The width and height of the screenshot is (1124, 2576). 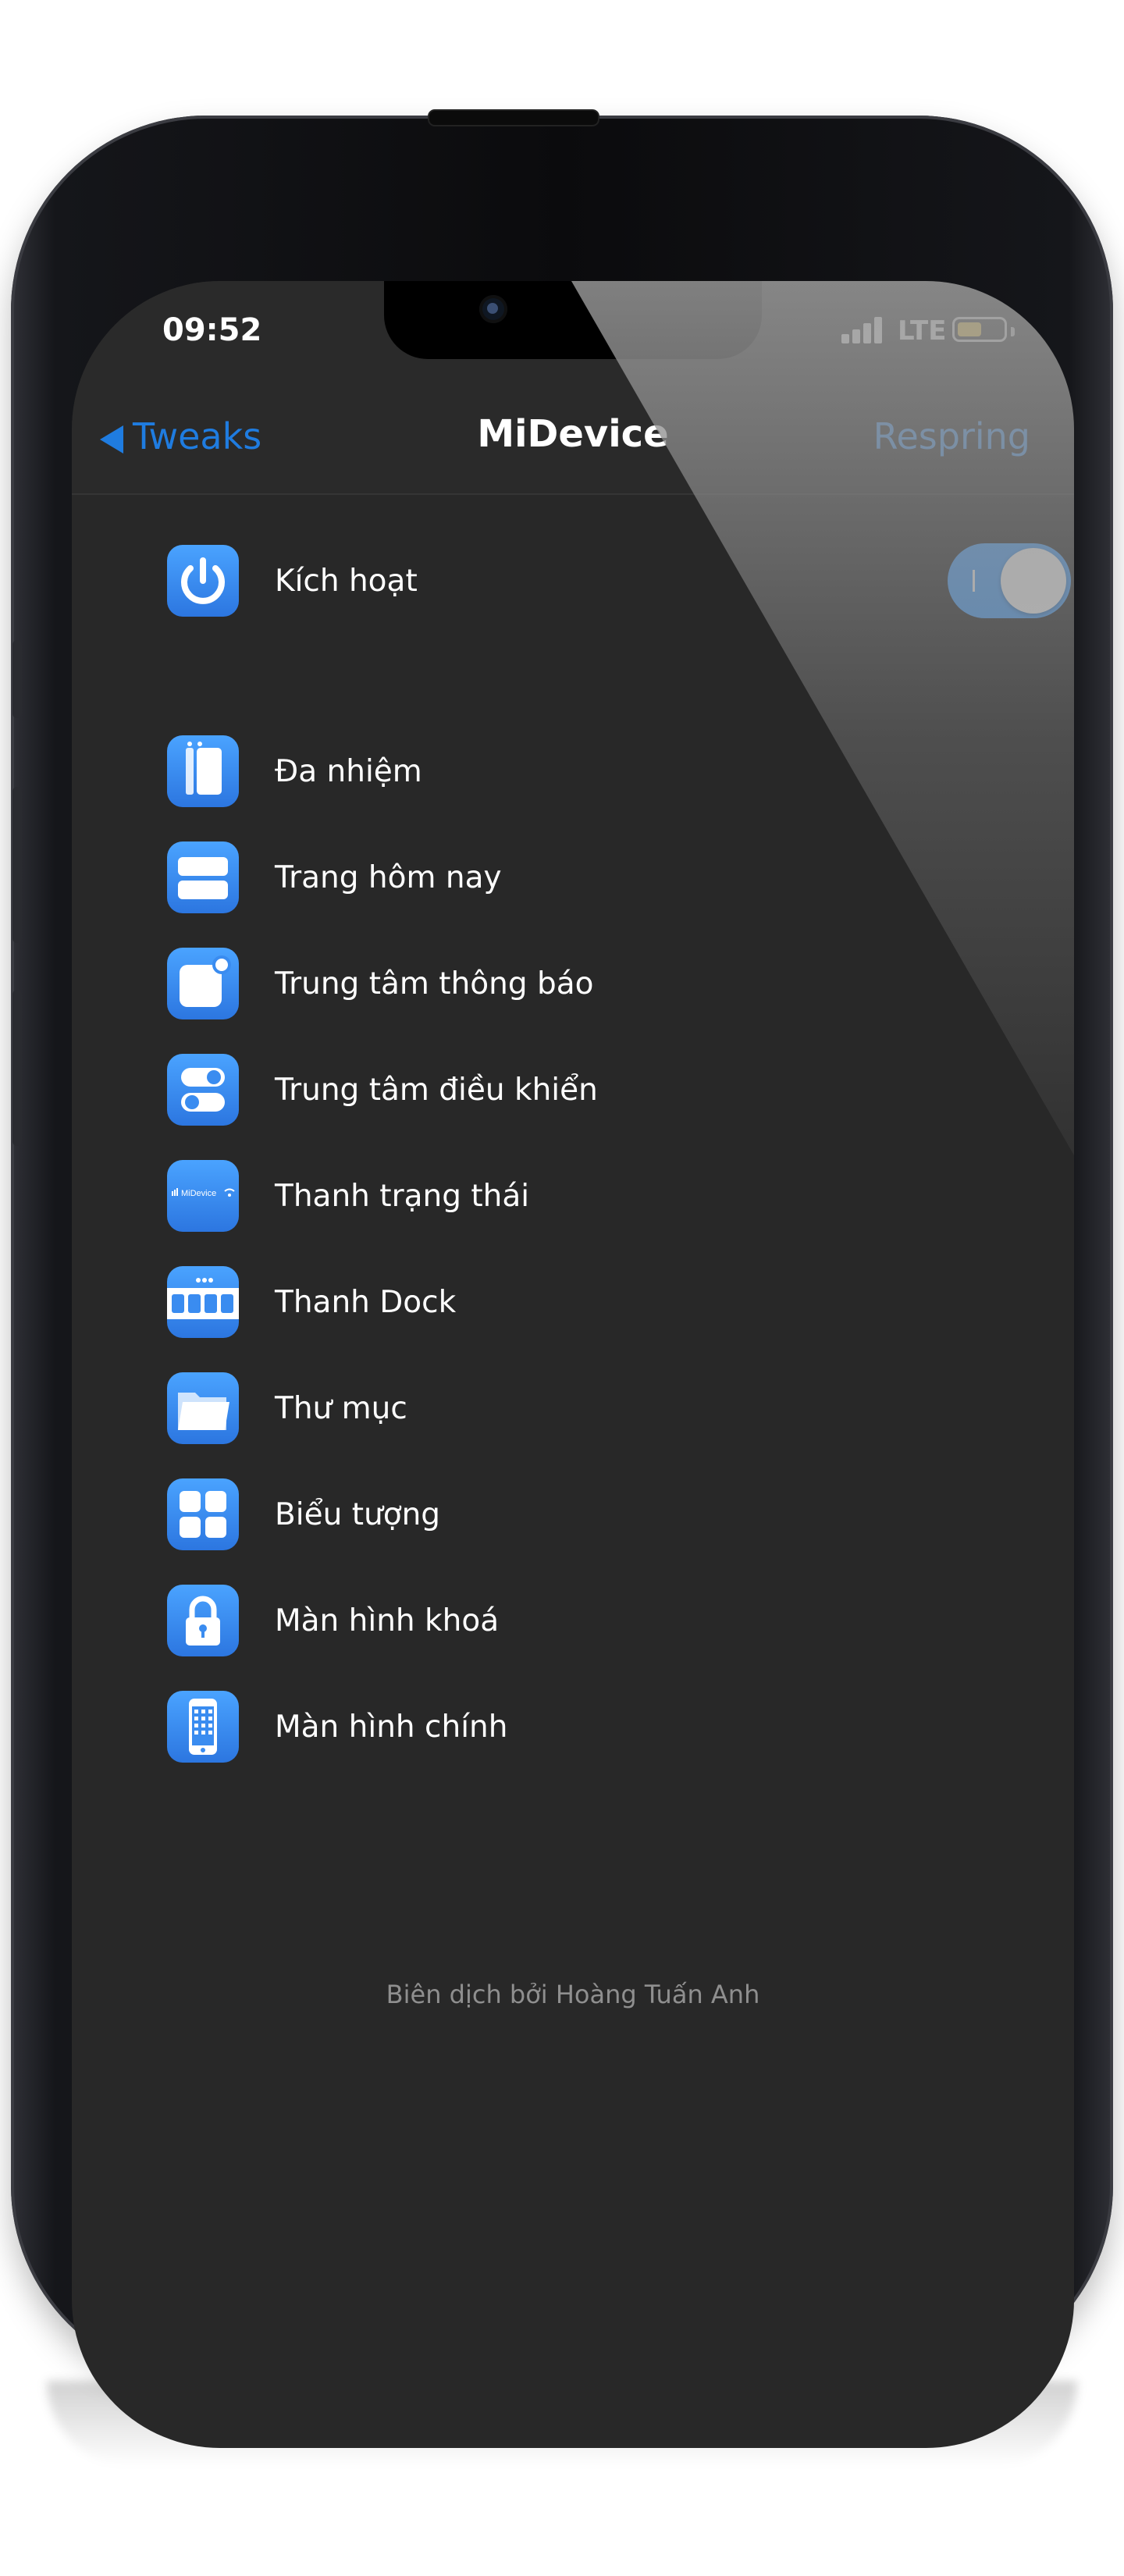 What do you see at coordinates (203, 1514) in the screenshot?
I see `app-icons-icon` at bounding box center [203, 1514].